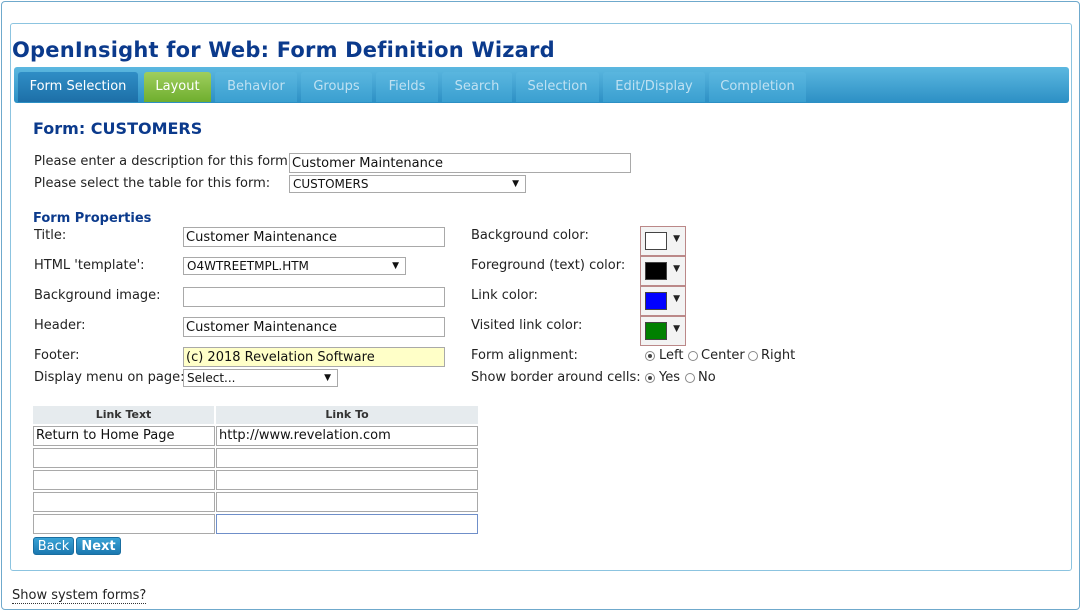  I want to click on visited-color-picker: ▼, so click(663, 331).